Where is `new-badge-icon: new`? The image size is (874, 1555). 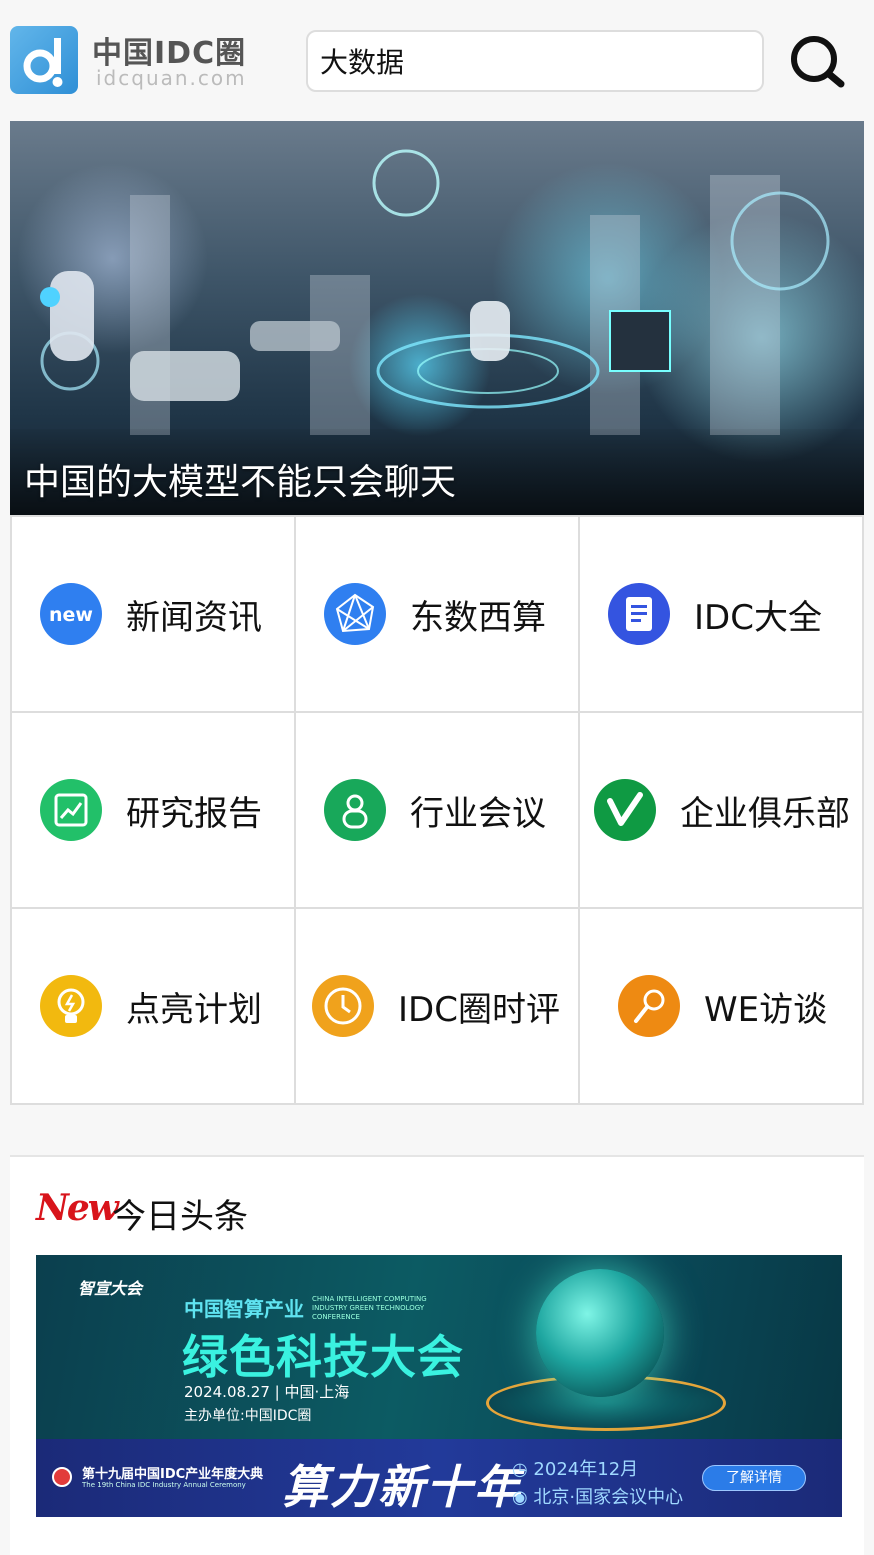 new-badge-icon: new is located at coordinates (71, 614).